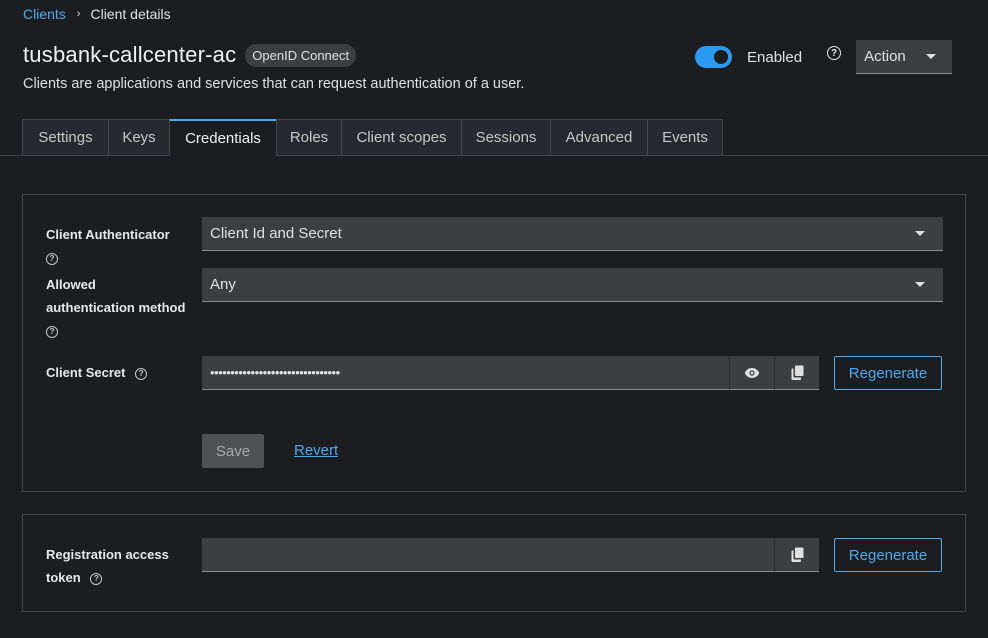 The width and height of the screenshot is (988, 638). I want to click on client-secret-label: Client Secret ?, so click(97, 372).